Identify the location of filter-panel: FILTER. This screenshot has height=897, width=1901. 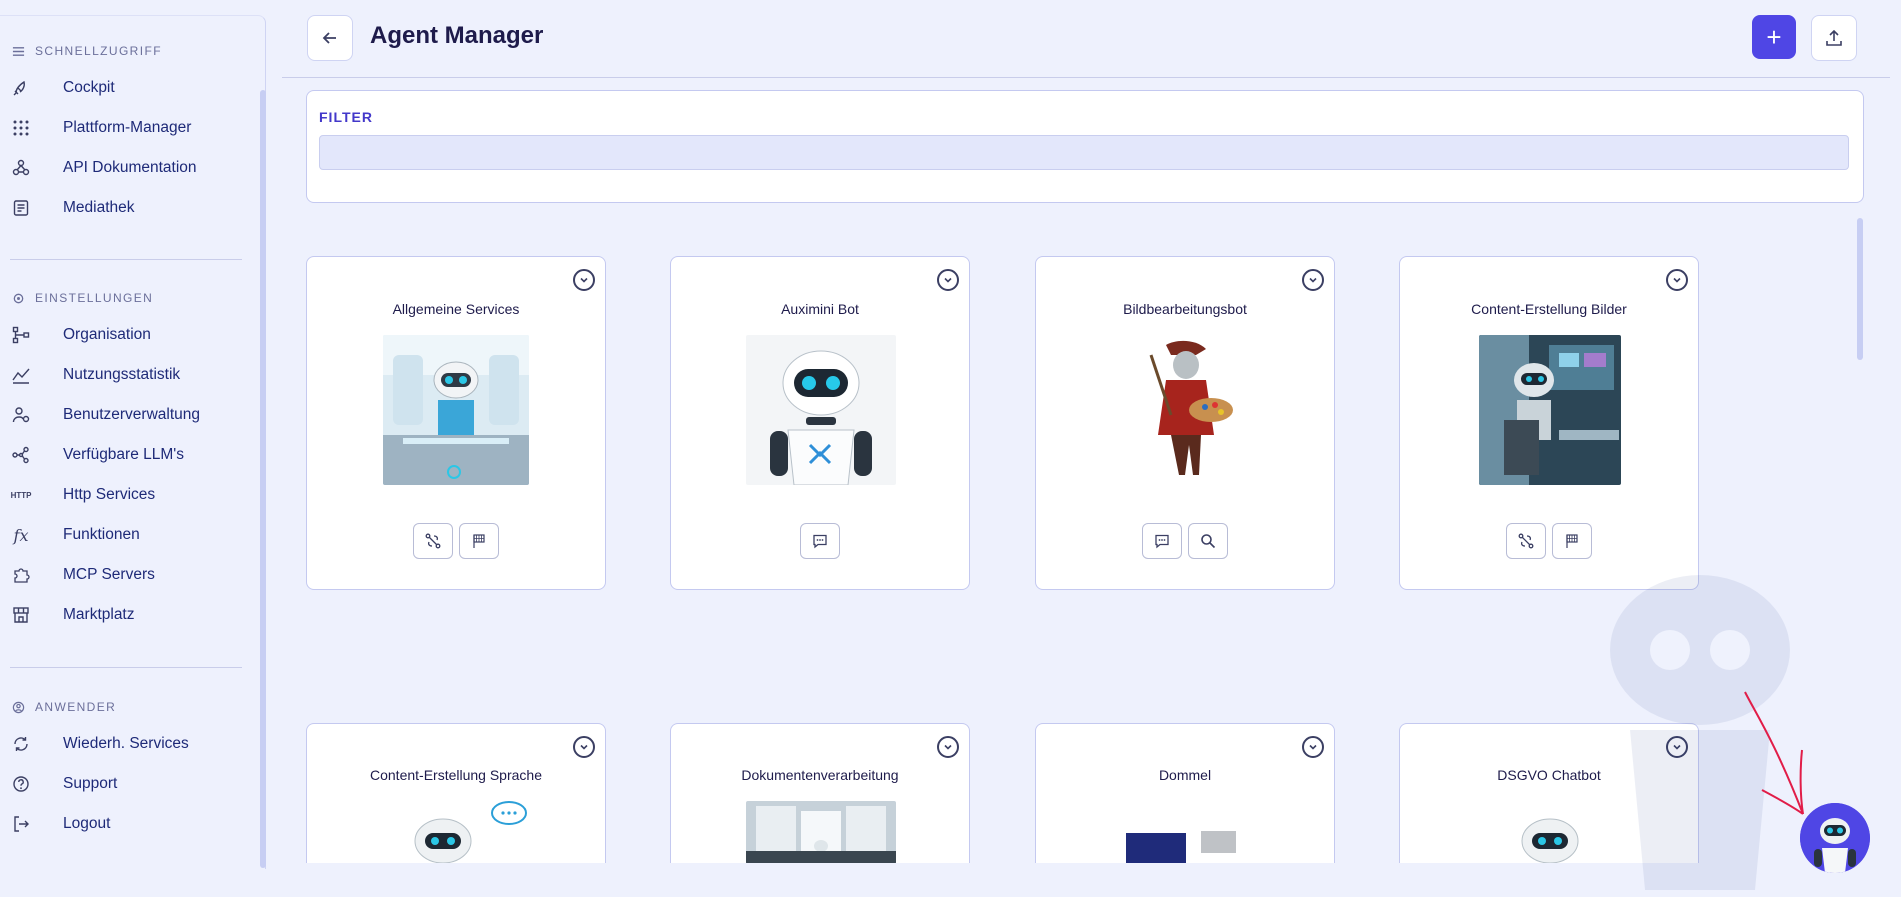
(1085, 146).